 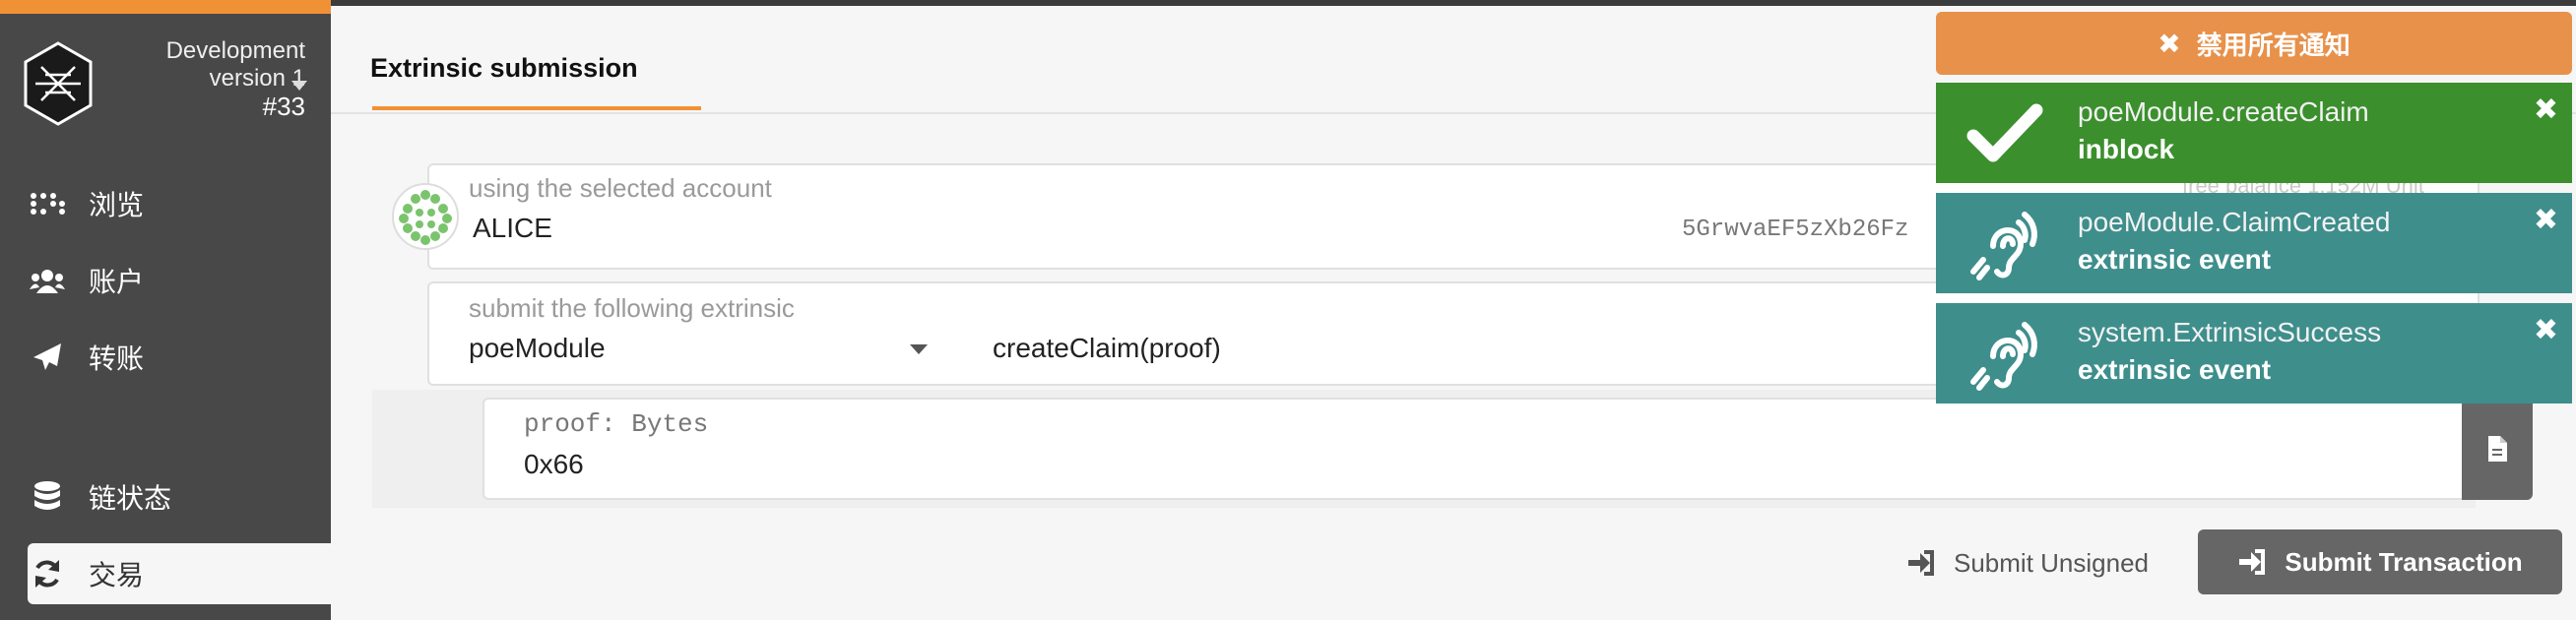 What do you see at coordinates (504, 68) in the screenshot?
I see `tab-extrinsic-submission: Extrinsic submission` at bounding box center [504, 68].